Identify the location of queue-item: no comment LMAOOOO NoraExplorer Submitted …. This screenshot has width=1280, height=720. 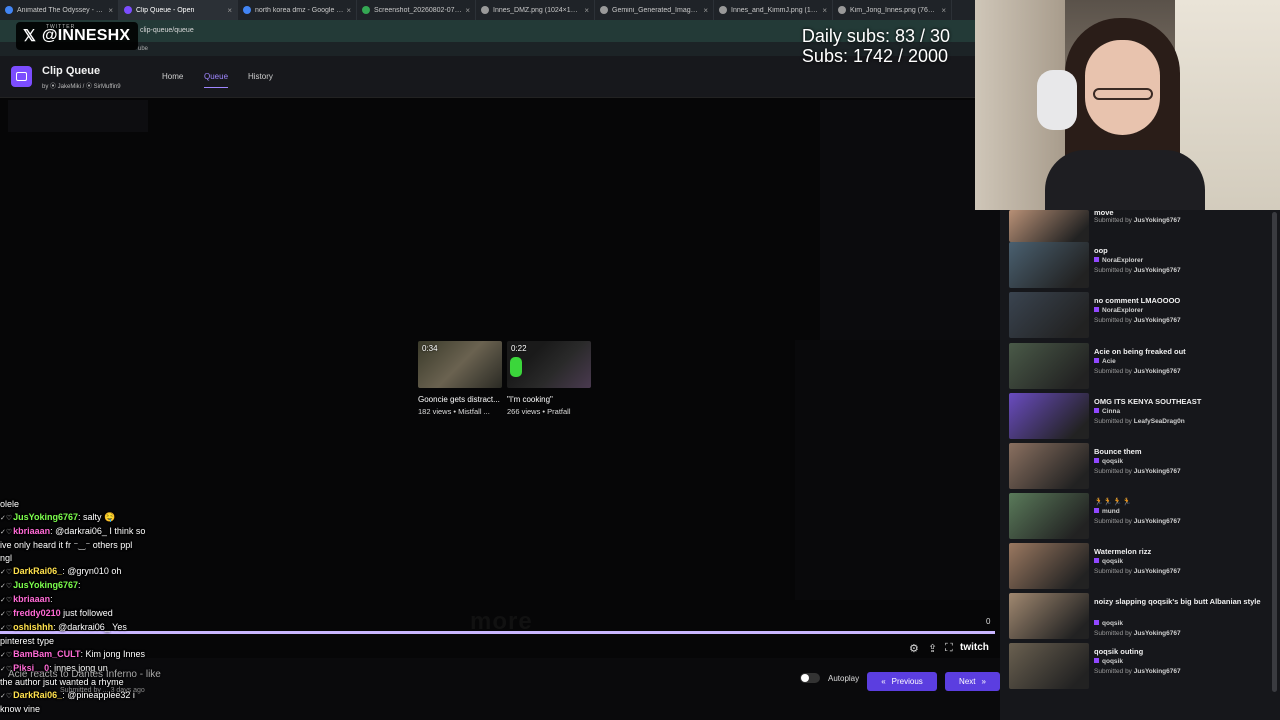
(1139, 315).